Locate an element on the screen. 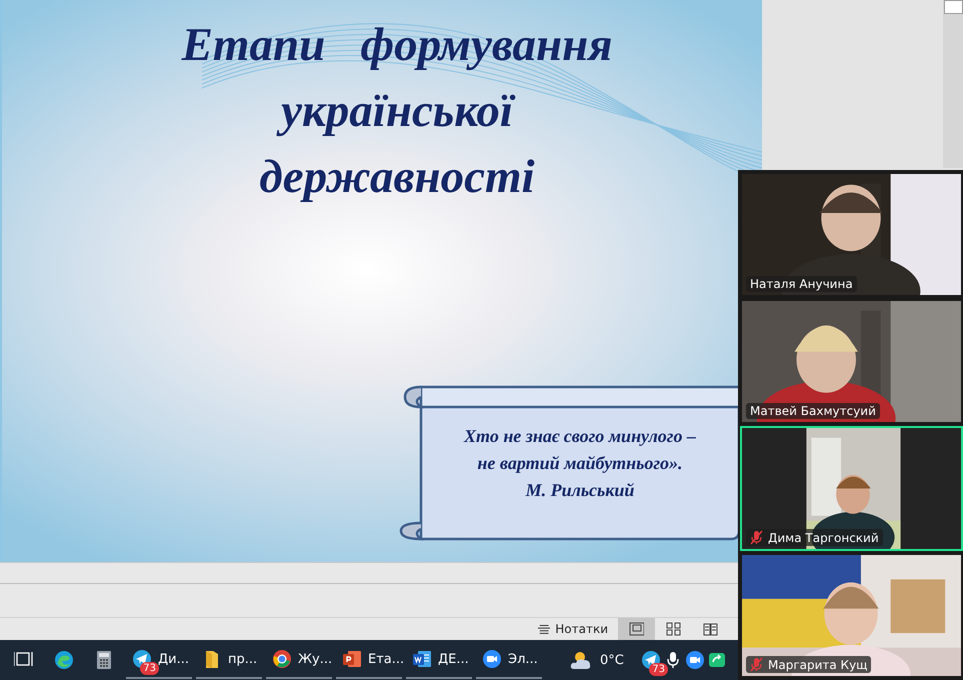 Image resolution: width=963 pixels, height=680 pixels. presentation-icon is located at coordinates (352, 659).